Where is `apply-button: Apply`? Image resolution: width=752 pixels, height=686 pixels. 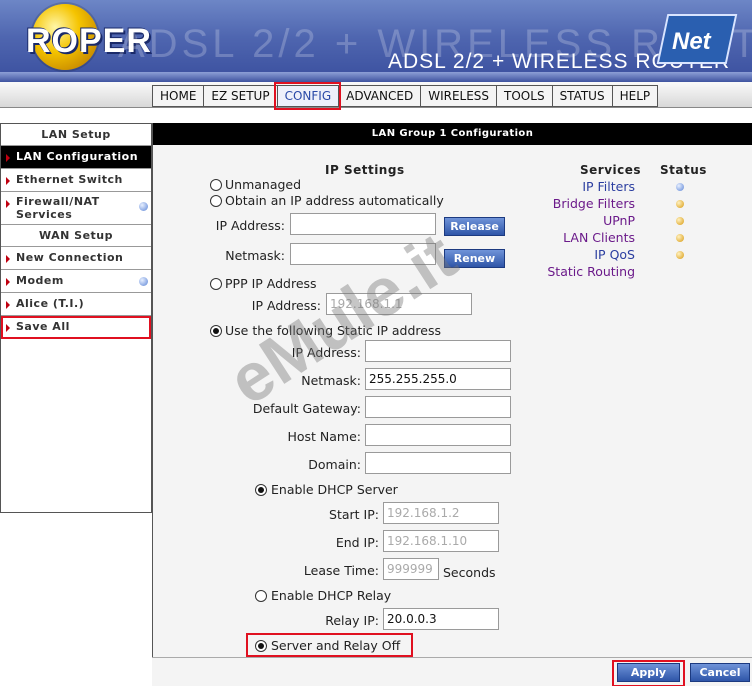
apply-button: Apply is located at coordinates (648, 672).